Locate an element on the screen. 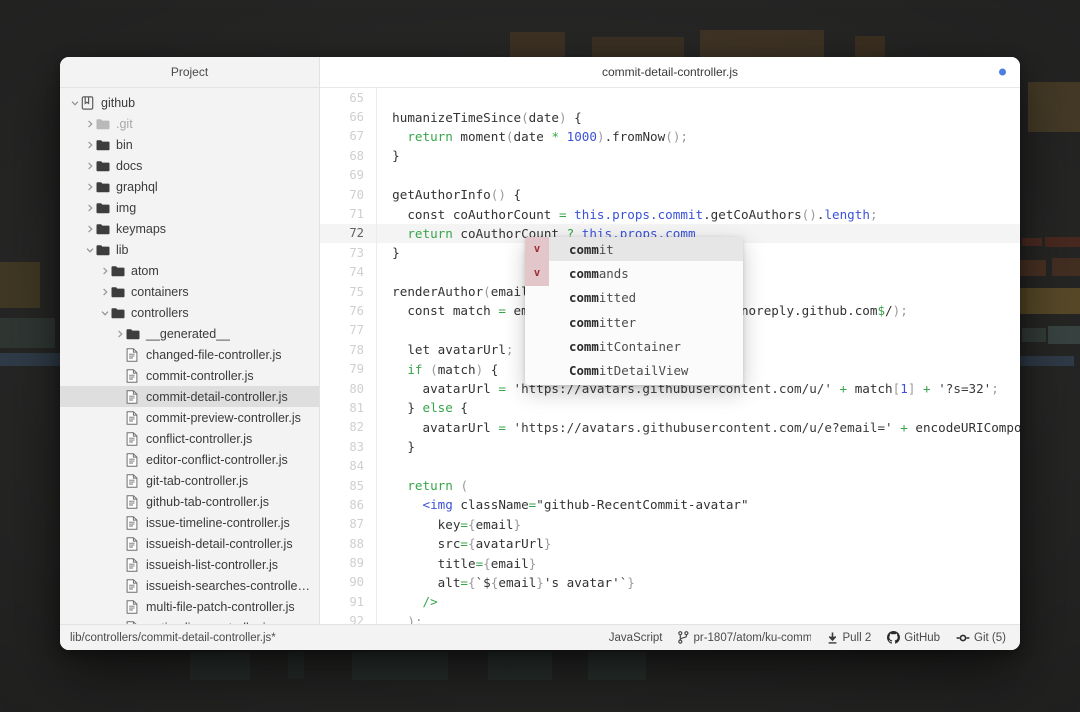  file-tree-folder: img is located at coordinates (189, 207).